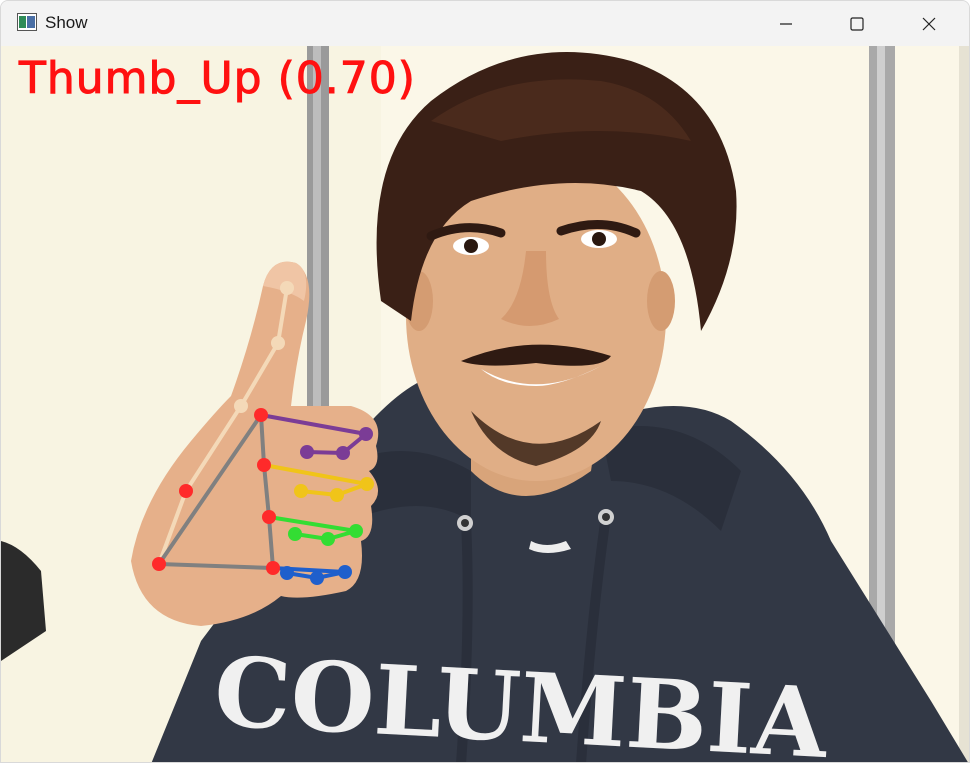  I want to click on landmark-wrist, so click(159, 564).